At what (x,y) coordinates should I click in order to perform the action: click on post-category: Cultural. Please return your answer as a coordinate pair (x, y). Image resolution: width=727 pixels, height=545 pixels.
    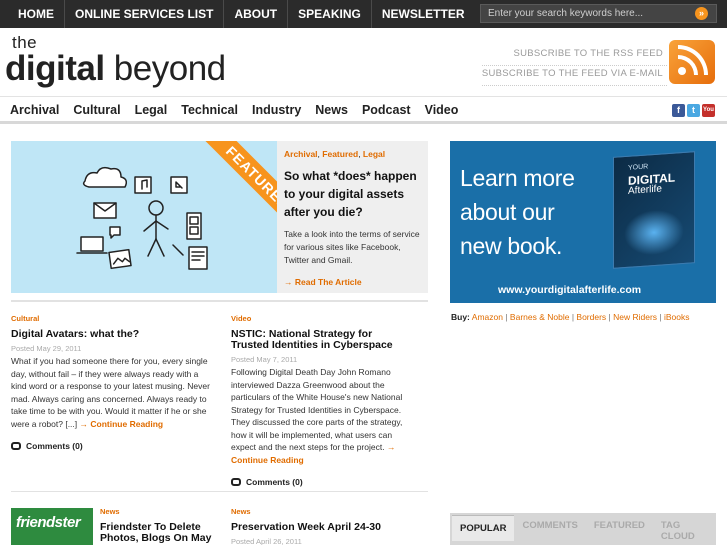
    Looking at the image, I should click on (111, 318).